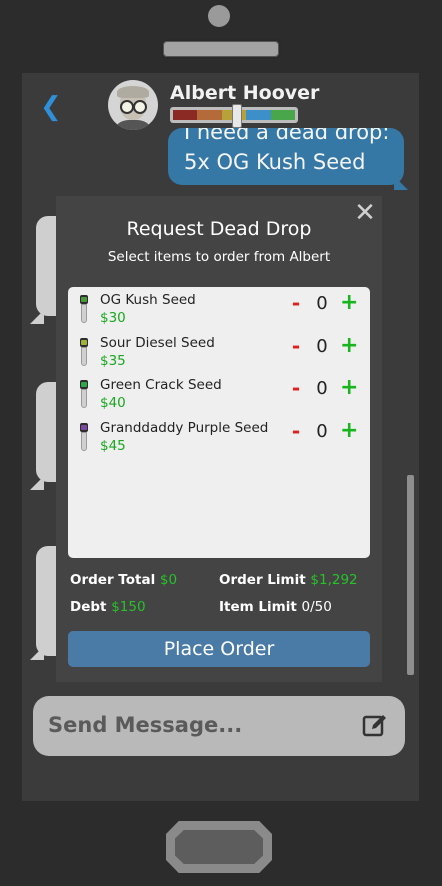 The height and width of the screenshot is (886, 442). I want to click on item-name: Sour Diesel Seed, so click(157, 343).